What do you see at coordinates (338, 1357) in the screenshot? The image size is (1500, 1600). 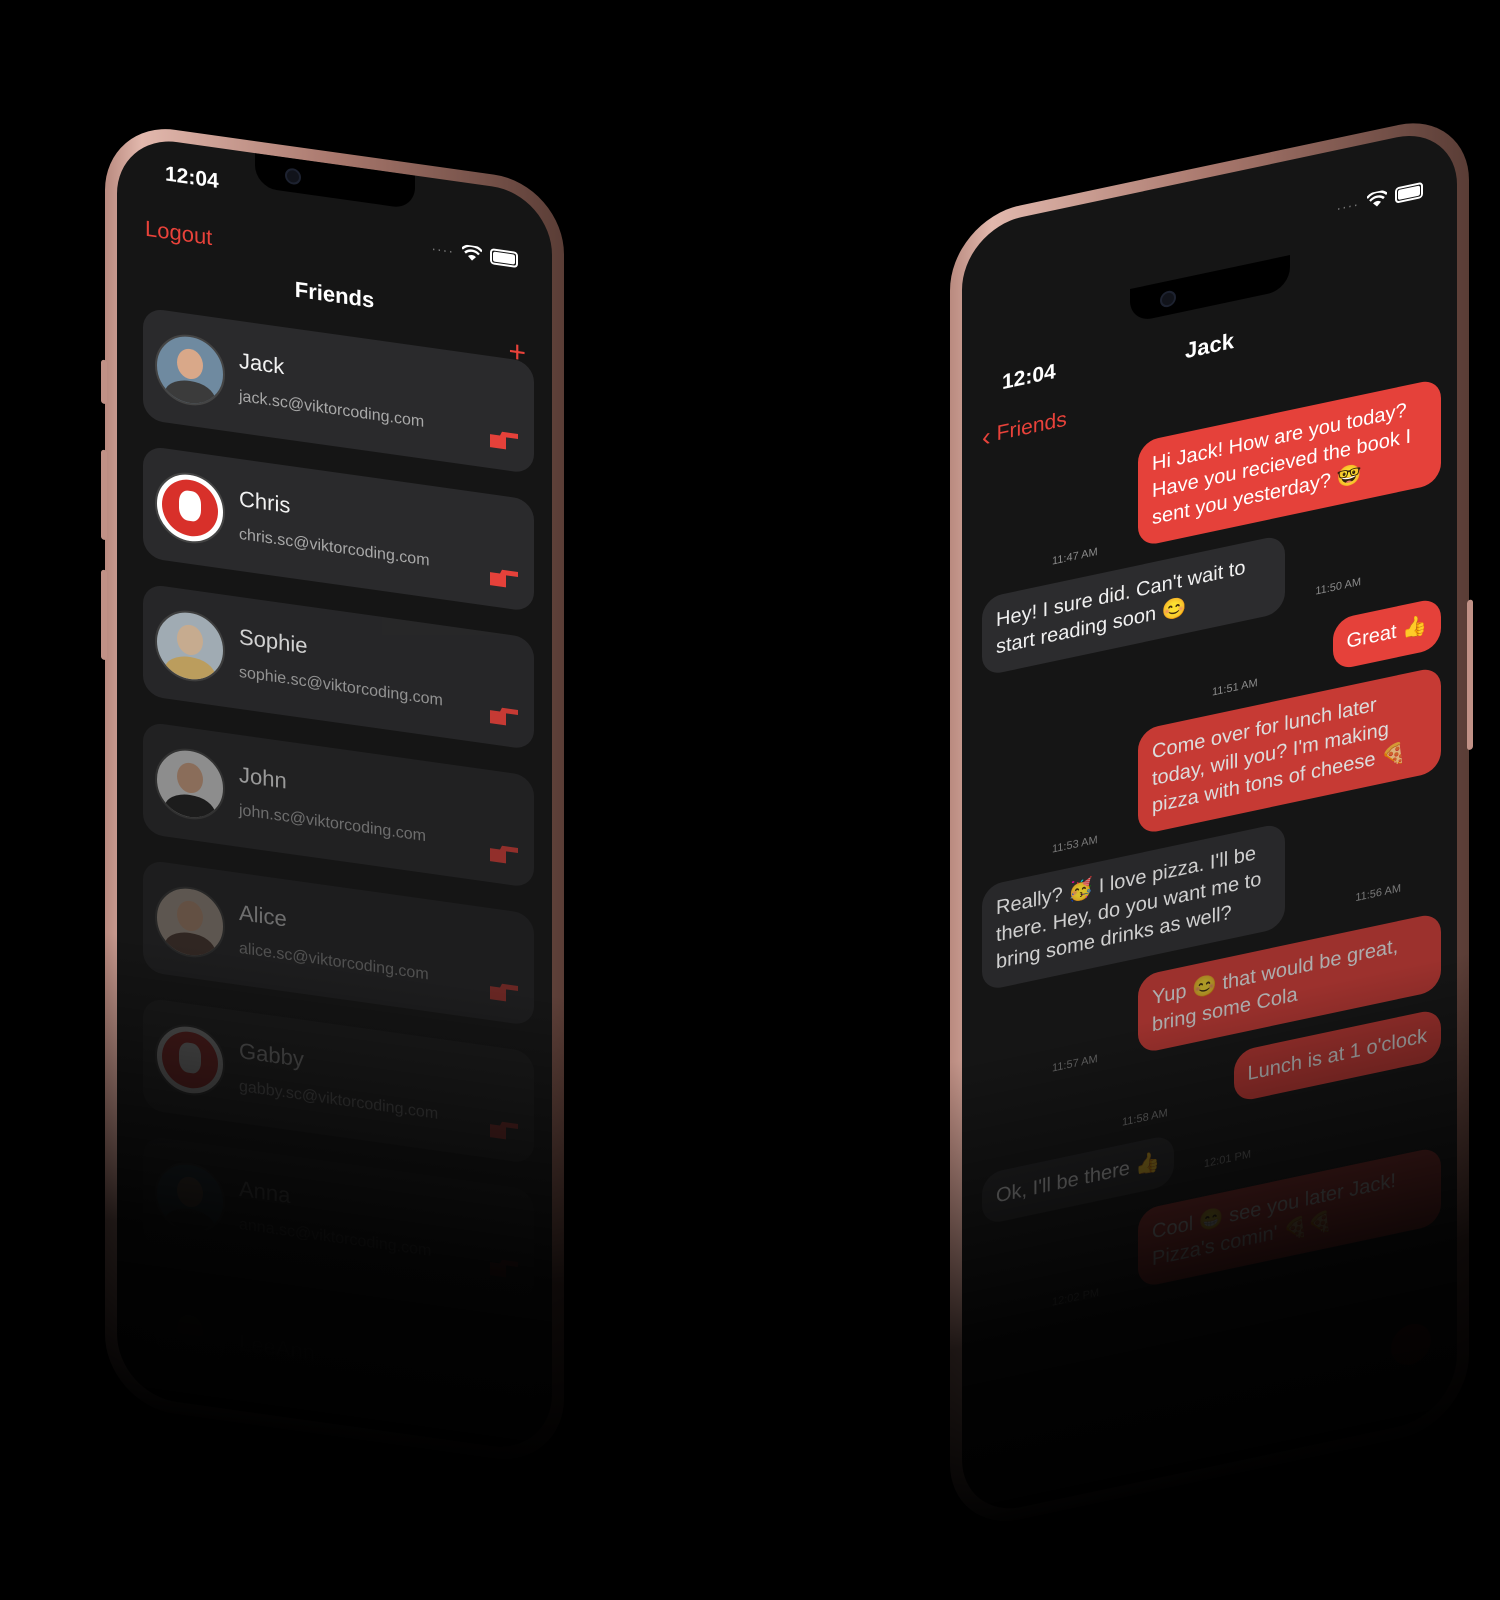 I see `friend-row: LeeAnn` at bounding box center [338, 1357].